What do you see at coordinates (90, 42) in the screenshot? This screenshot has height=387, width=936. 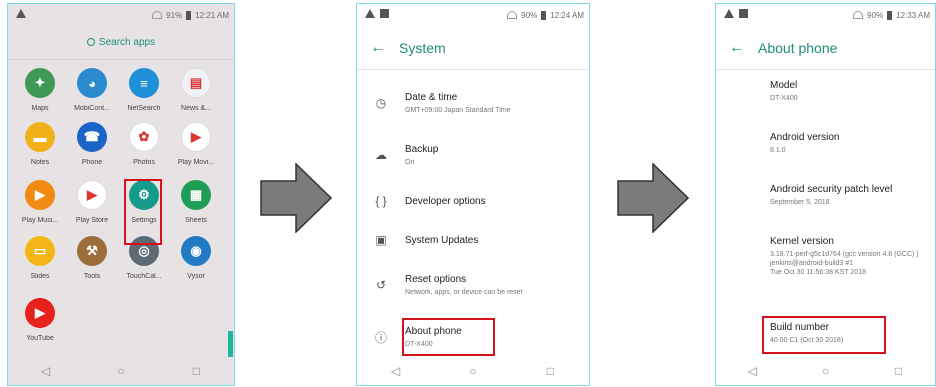 I see `search-icon` at bounding box center [90, 42].